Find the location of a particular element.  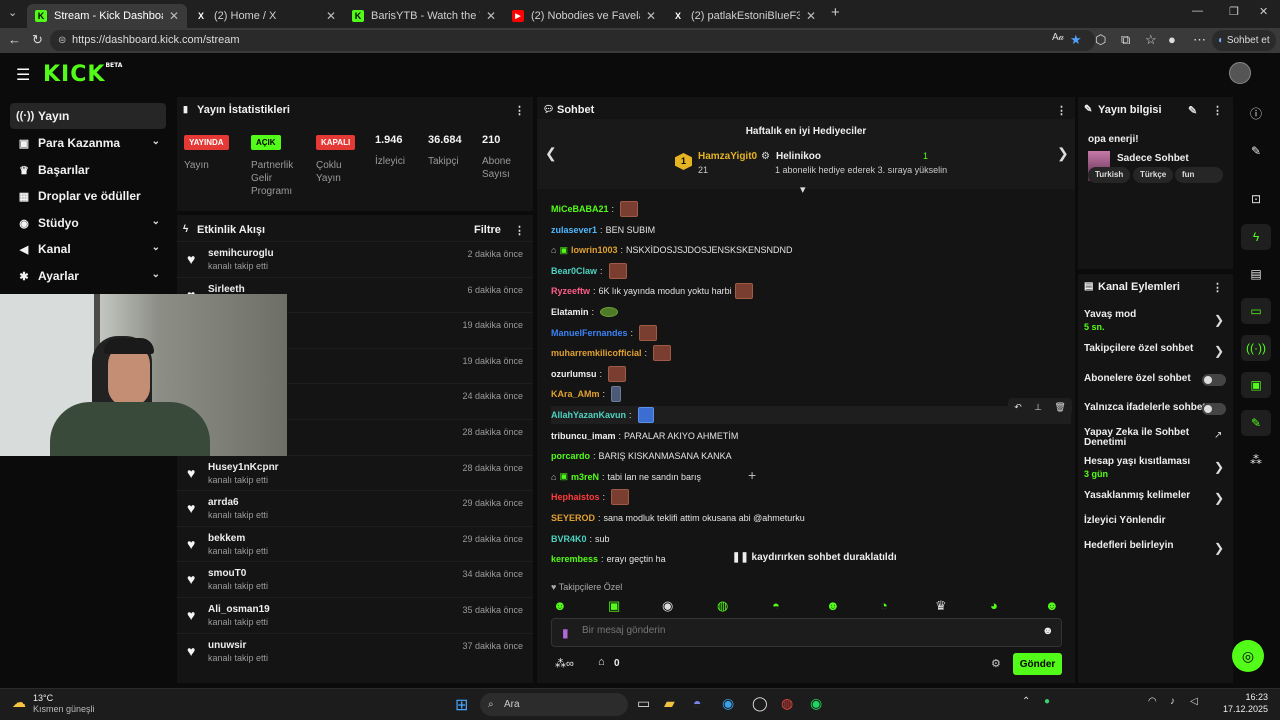

chat-username: Bear0Claw is located at coordinates (574, 271).